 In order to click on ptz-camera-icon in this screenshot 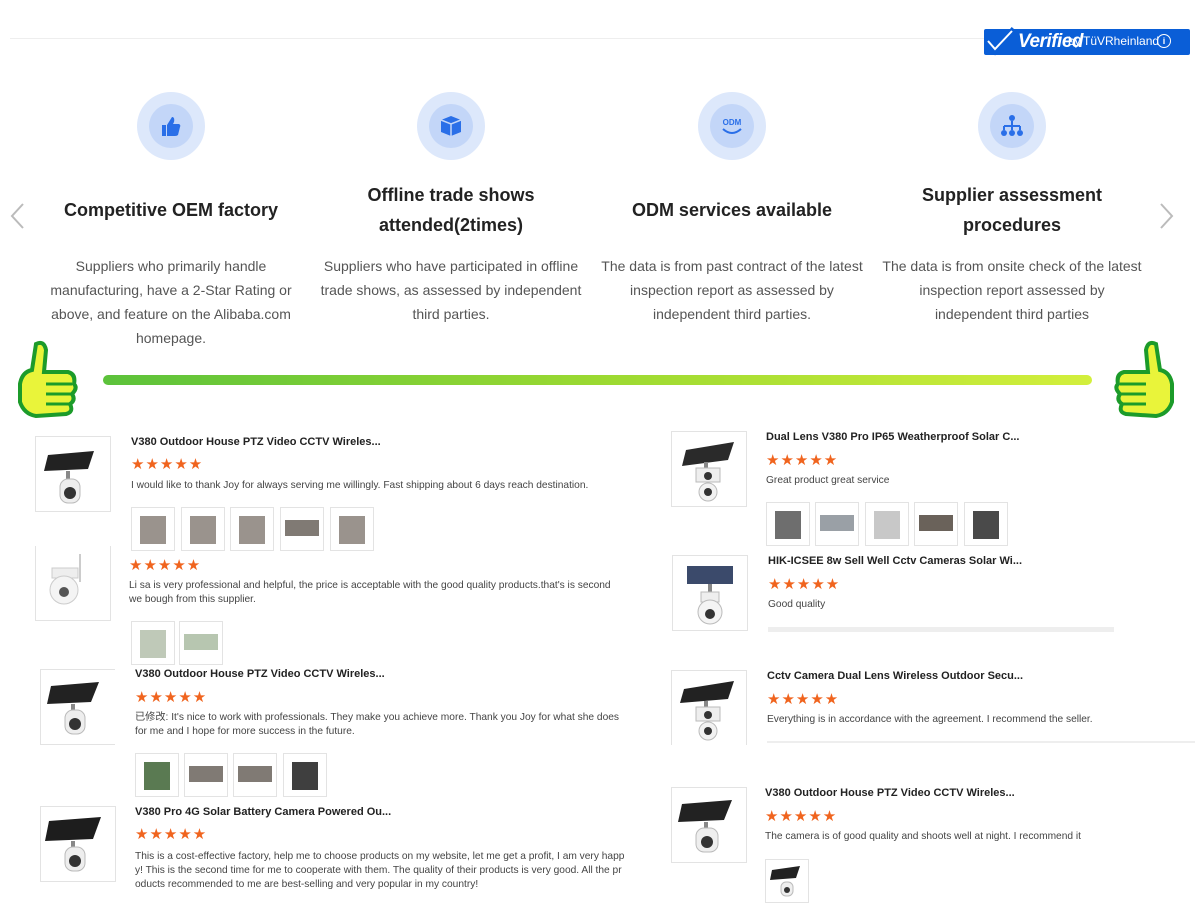, I will do `click(65, 579)`.